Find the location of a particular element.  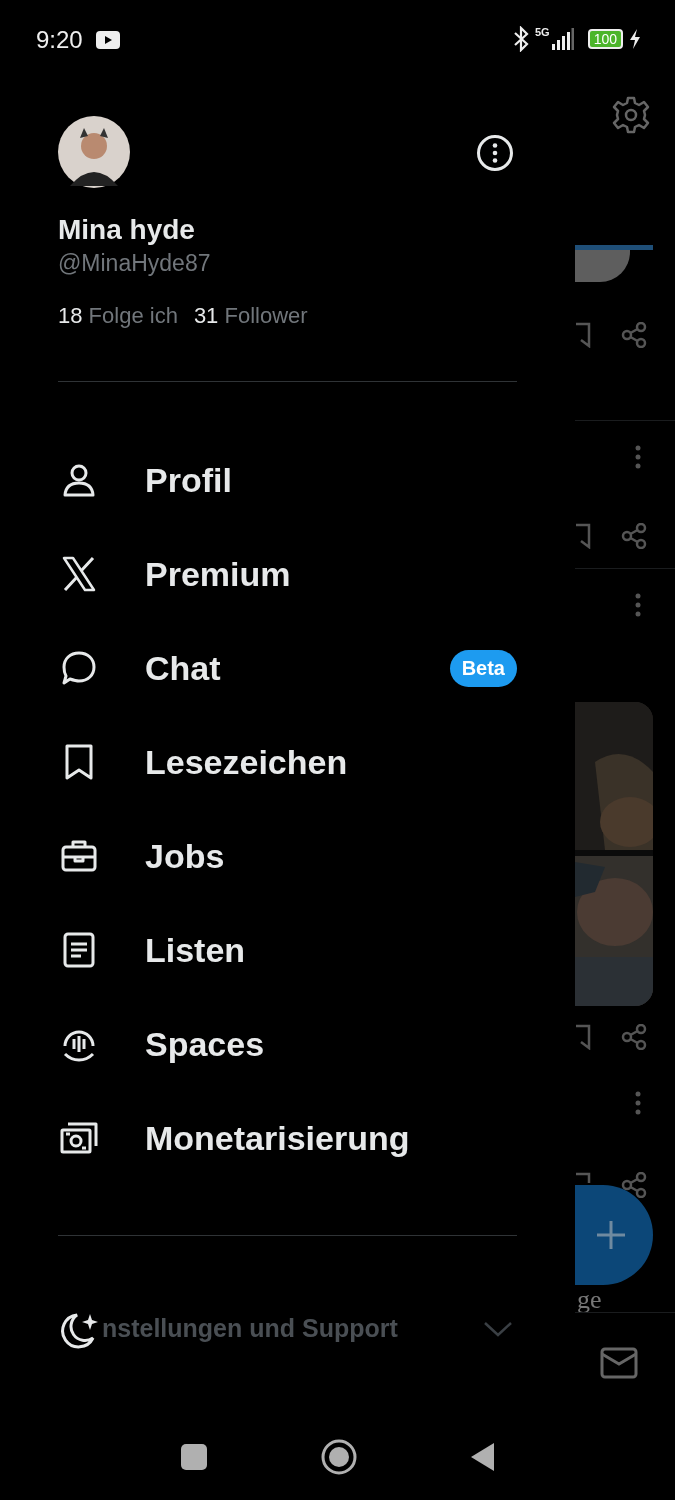

profile-handle: @MinaHyde87 is located at coordinates (135, 263).